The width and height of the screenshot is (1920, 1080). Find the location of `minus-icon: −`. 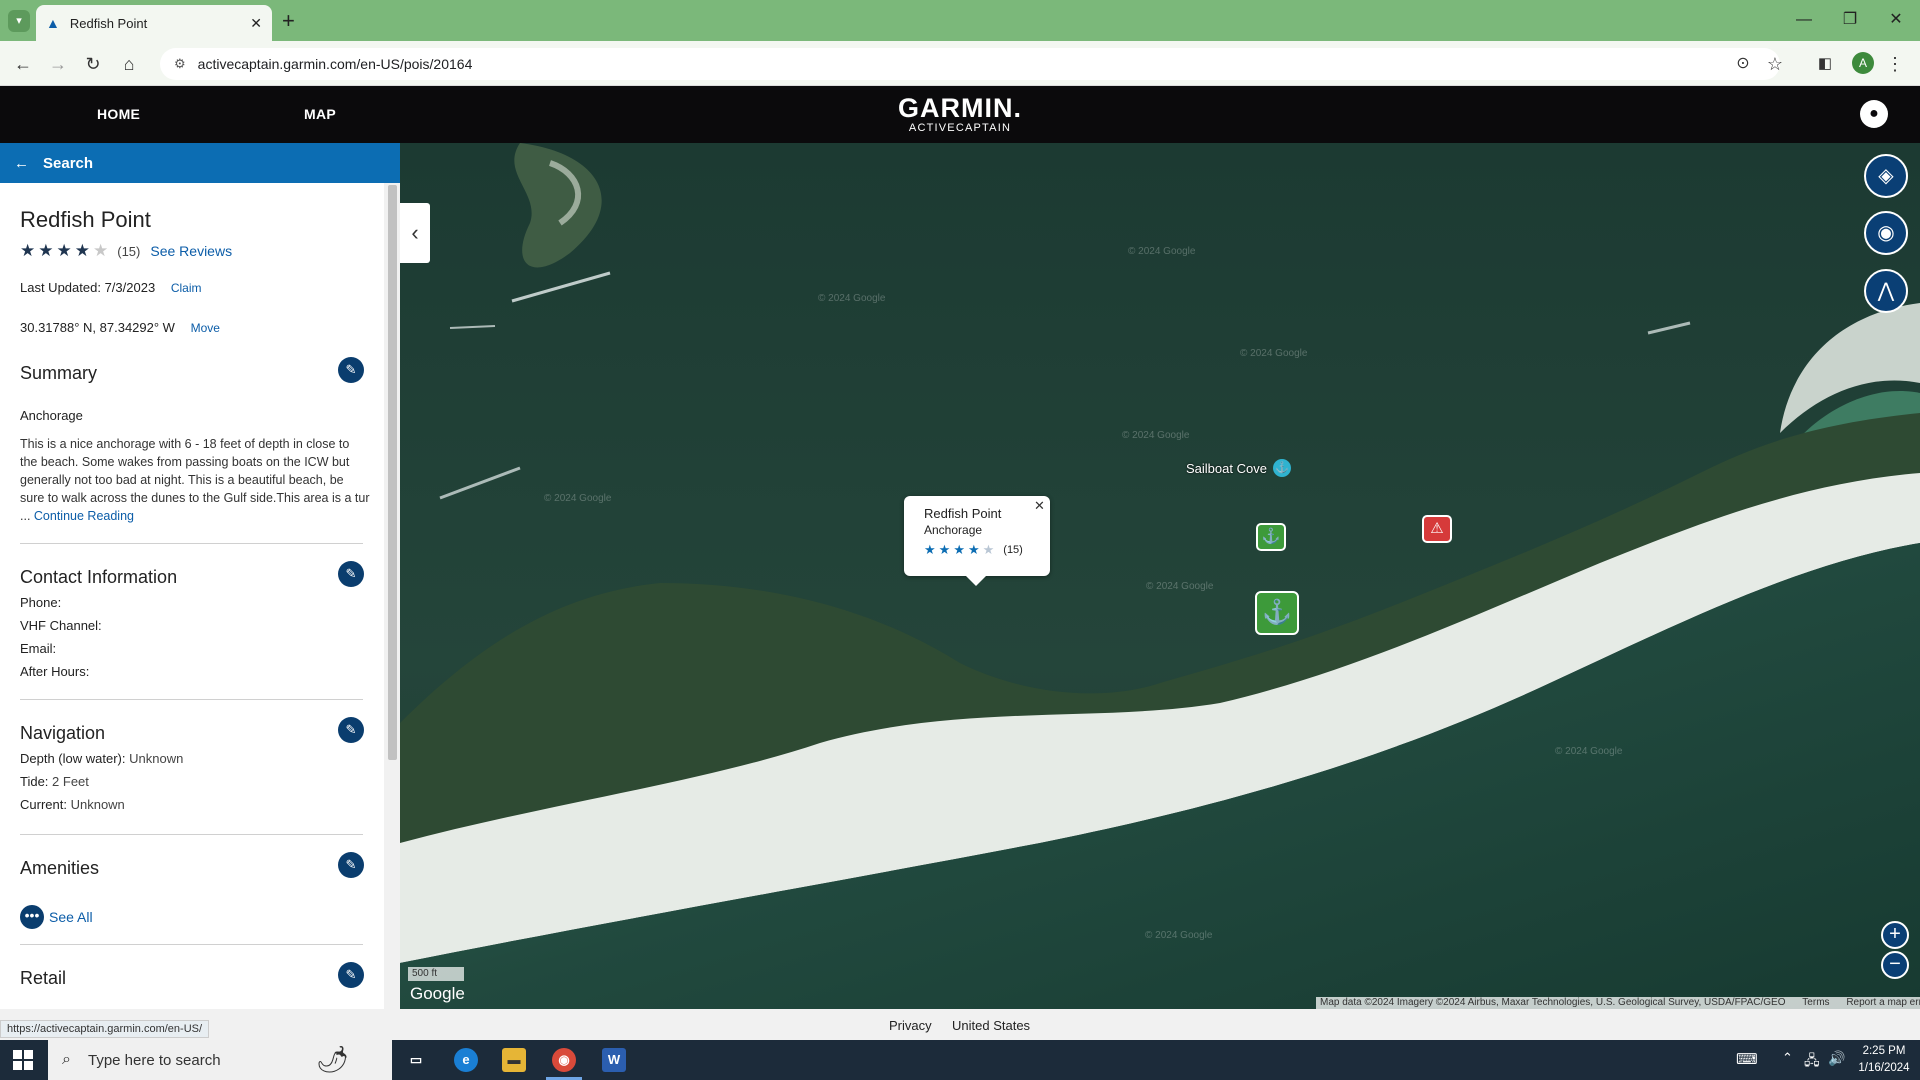

minus-icon: − is located at coordinates (1895, 964).